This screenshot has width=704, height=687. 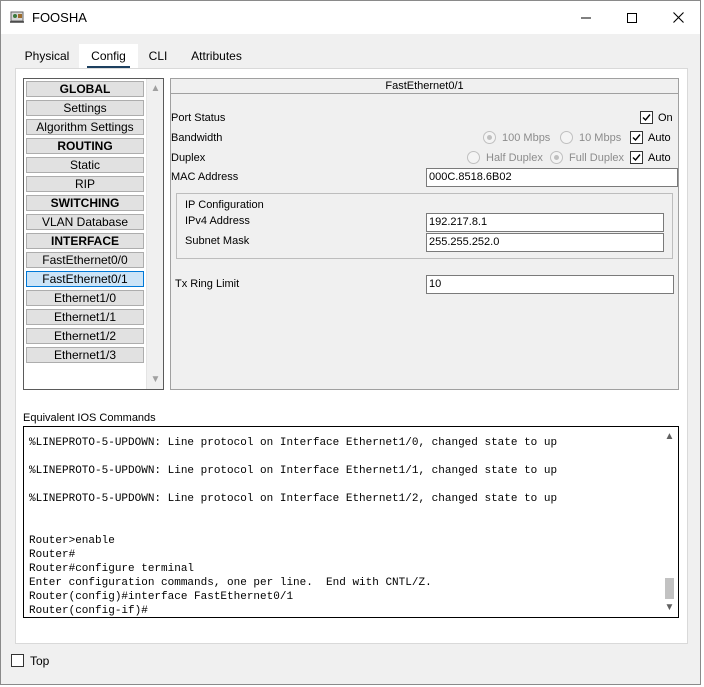 What do you see at coordinates (47, 56) in the screenshot?
I see `tab-physical: Physical` at bounding box center [47, 56].